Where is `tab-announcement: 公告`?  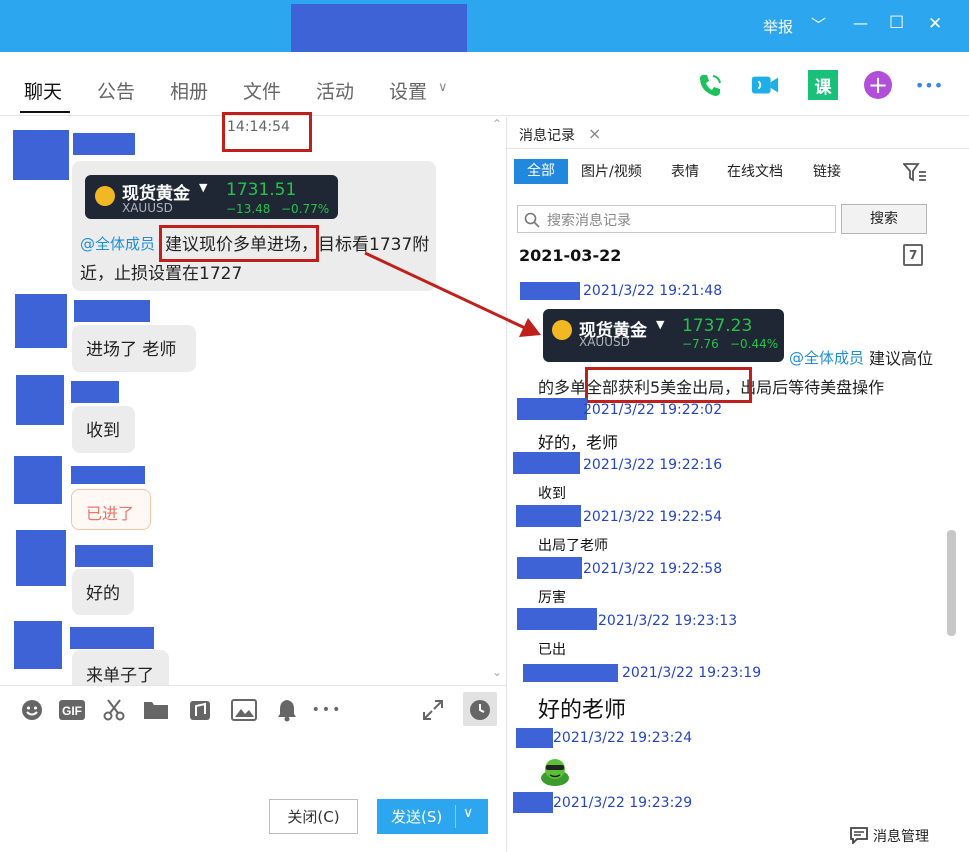
tab-announcement: 公告 is located at coordinates (116, 90).